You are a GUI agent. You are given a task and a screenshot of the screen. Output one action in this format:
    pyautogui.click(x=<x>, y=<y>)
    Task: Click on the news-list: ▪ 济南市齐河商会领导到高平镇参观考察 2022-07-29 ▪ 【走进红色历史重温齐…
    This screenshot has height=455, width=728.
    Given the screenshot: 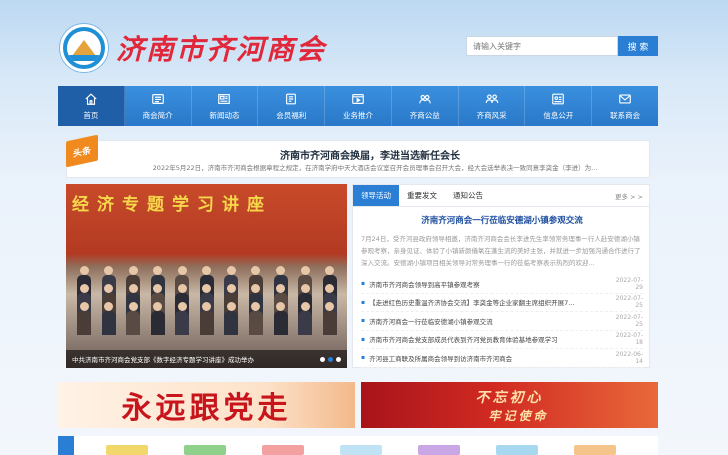 What is the action you would take?
    pyautogui.click(x=502, y=321)
    